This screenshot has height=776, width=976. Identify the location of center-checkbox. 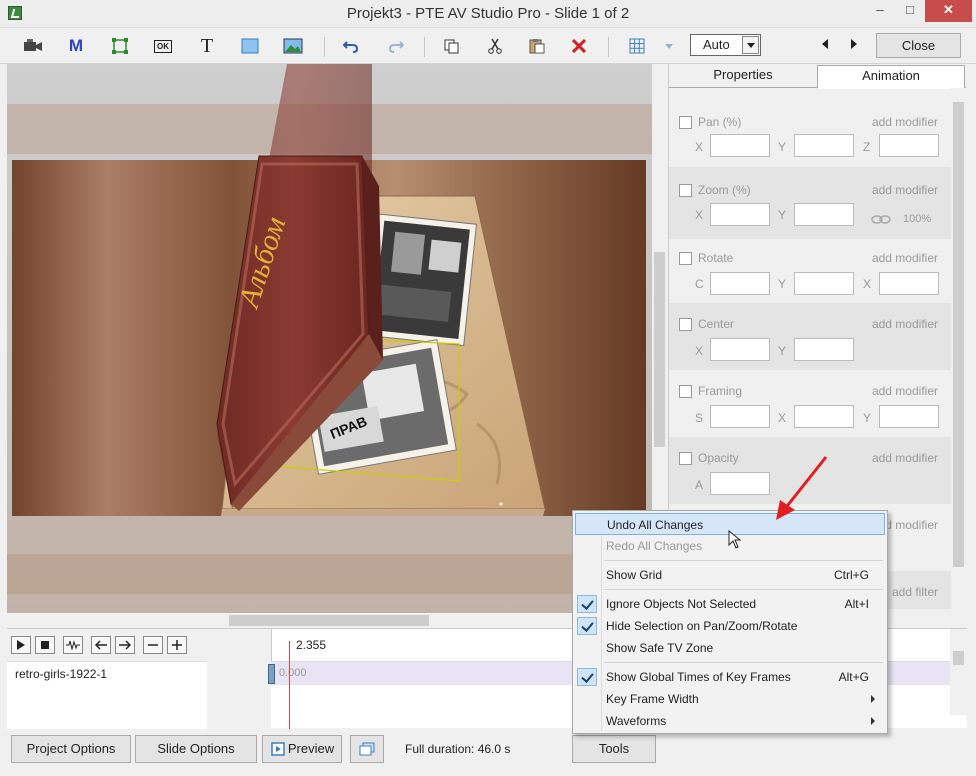
(685, 324).